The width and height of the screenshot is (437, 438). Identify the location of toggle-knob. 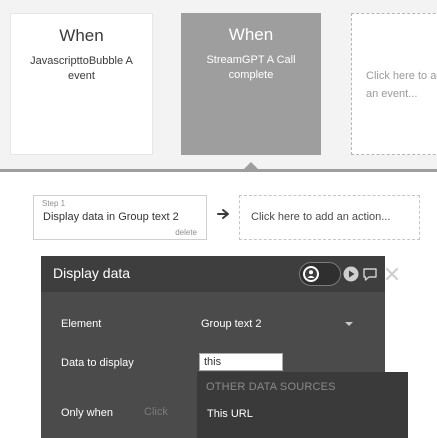
(311, 274).